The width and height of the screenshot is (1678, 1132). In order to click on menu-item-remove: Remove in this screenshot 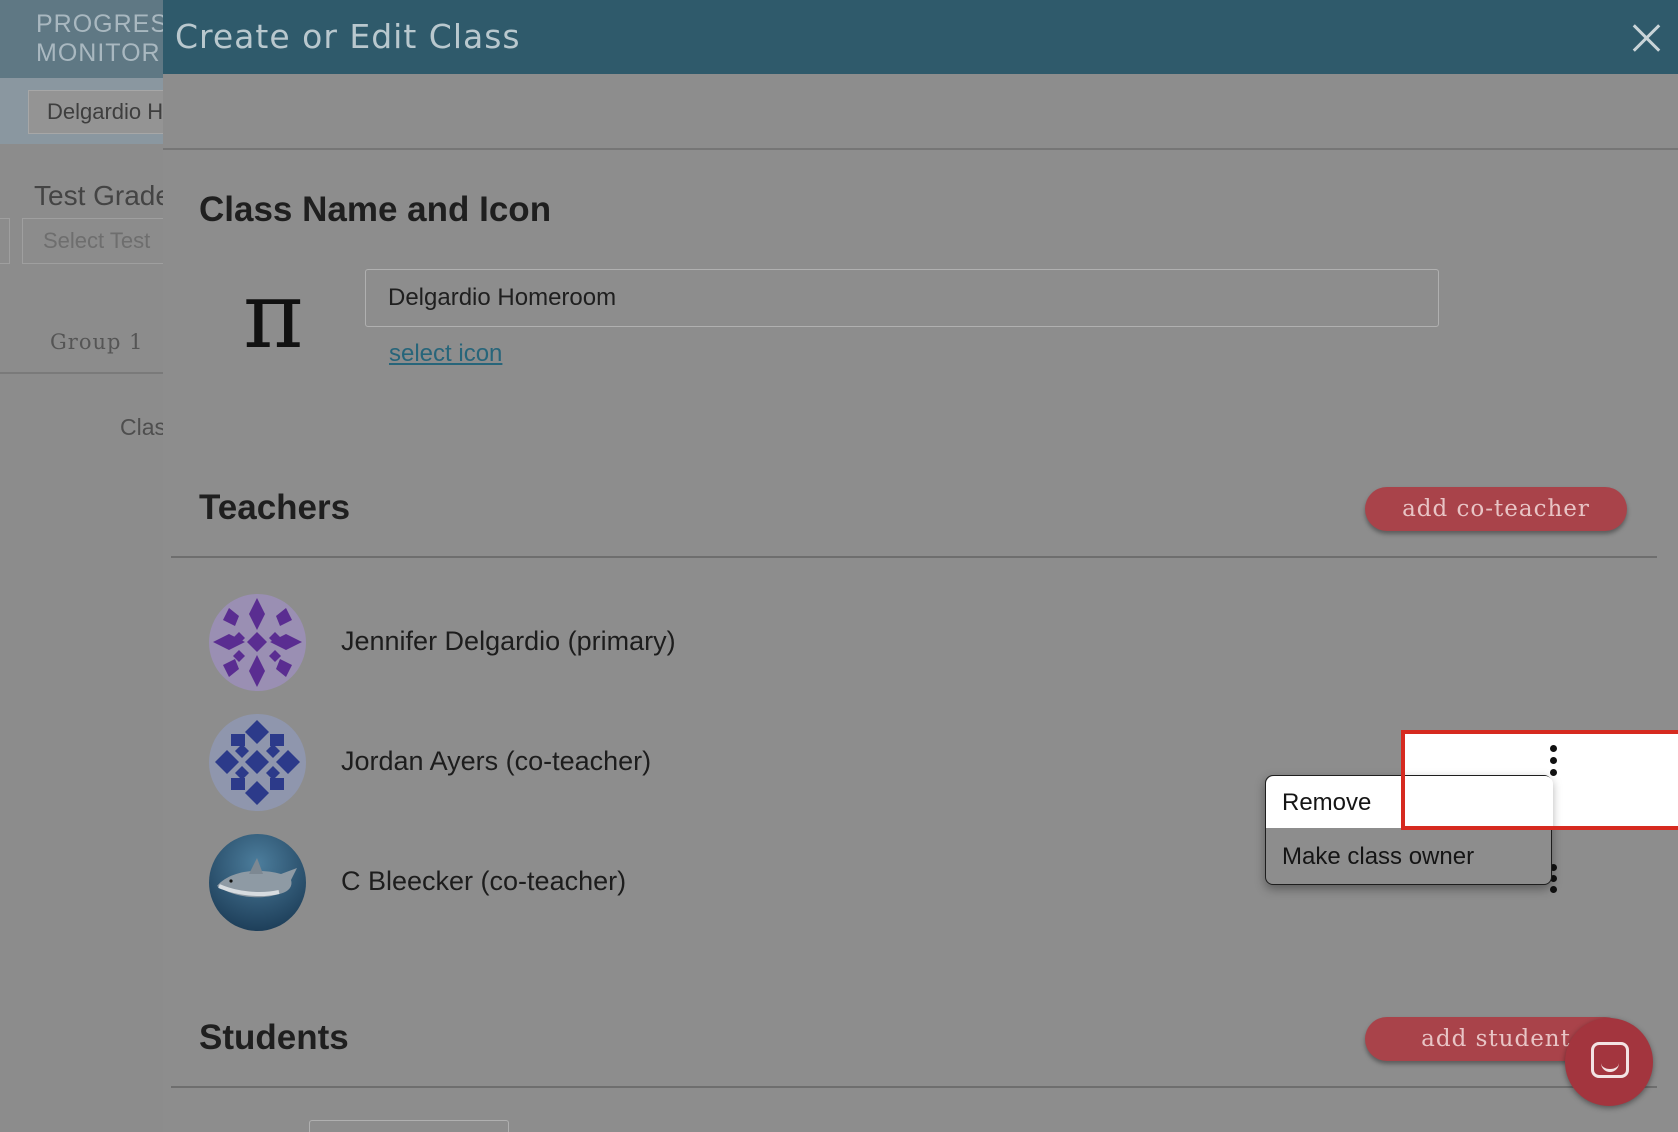, I will do `click(1326, 803)`.